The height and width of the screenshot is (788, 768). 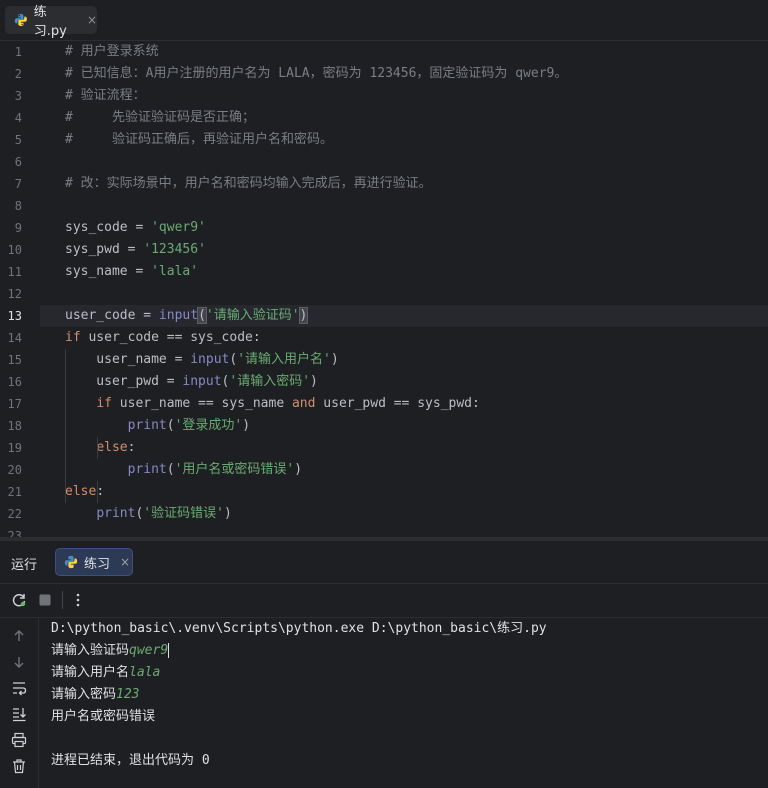 I want to click on run-panel-title: 运行, so click(x=24, y=565).